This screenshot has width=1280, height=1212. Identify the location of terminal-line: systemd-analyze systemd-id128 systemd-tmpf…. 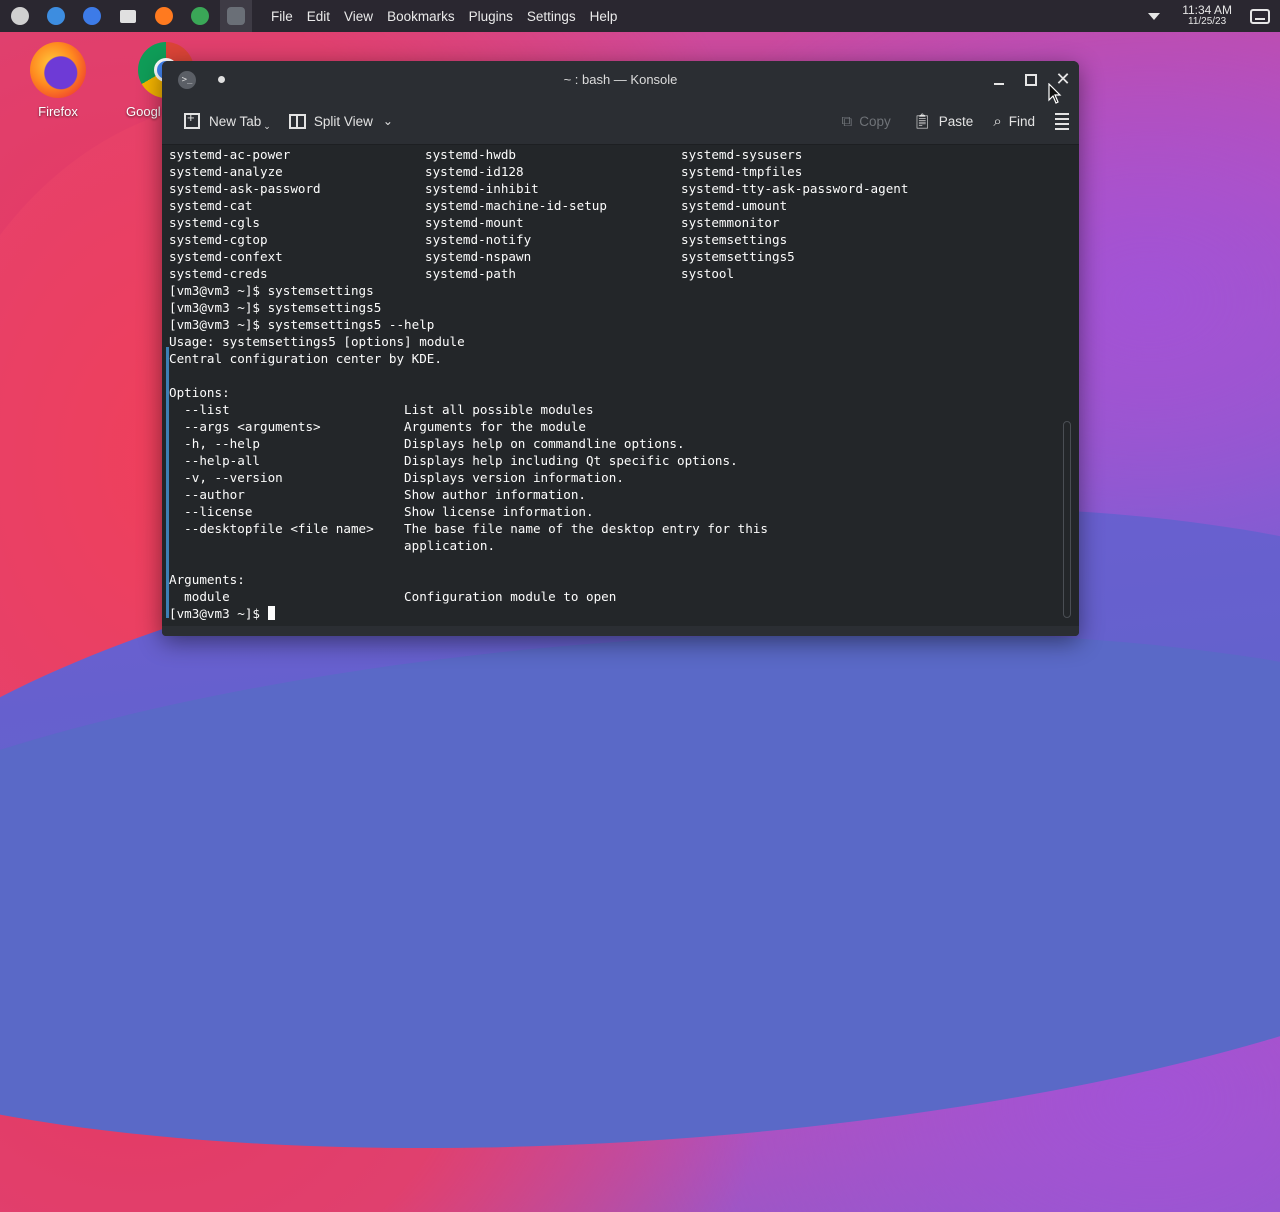
(538, 171).